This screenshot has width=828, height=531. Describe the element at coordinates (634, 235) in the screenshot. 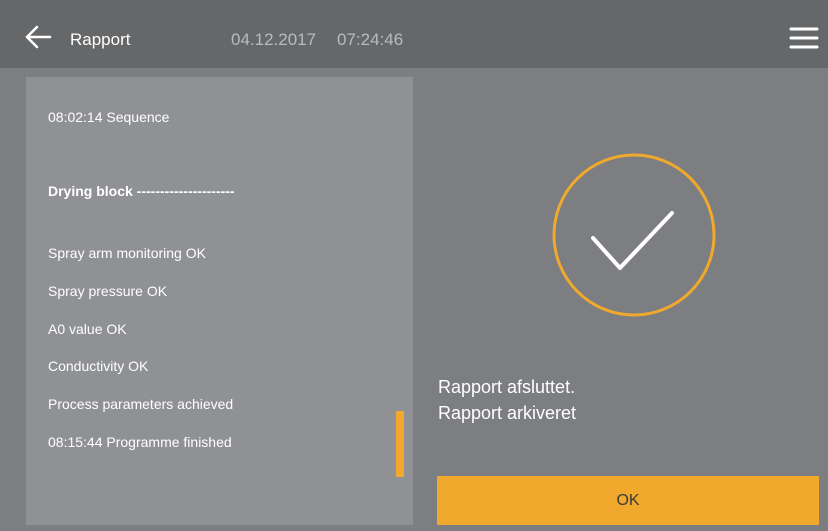

I see `checkmark-circle-icon` at that location.